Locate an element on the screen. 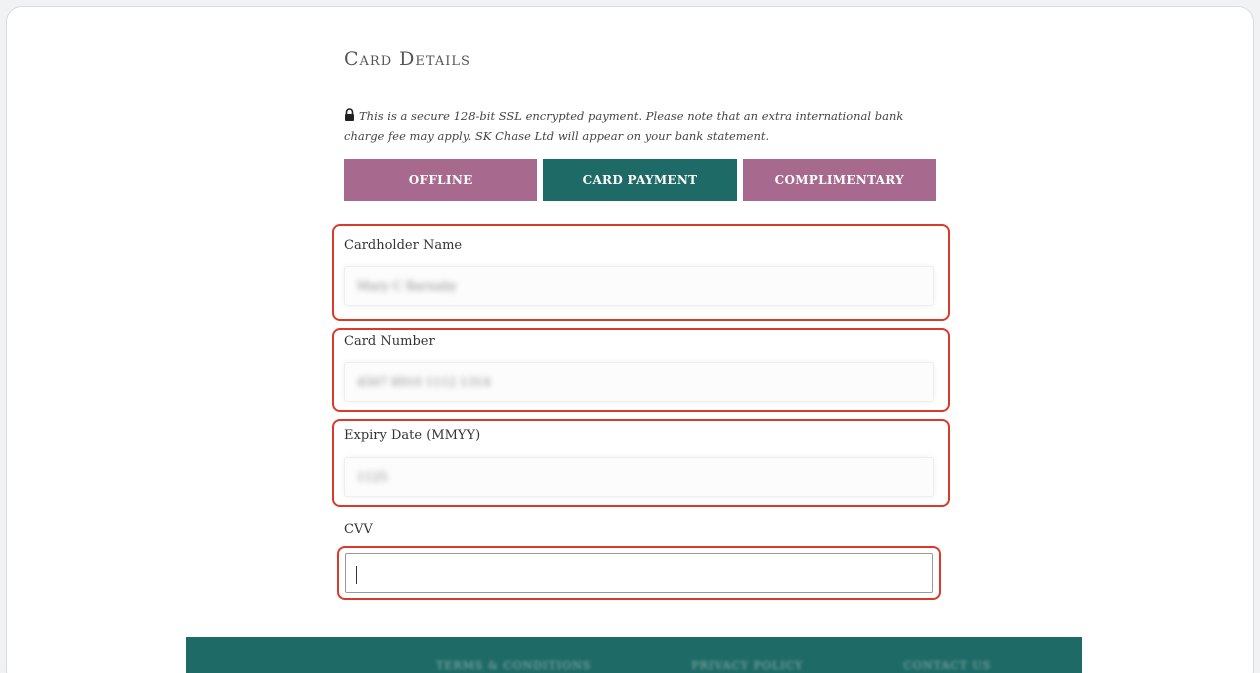 The image size is (1260, 673). payment-method-tabs: OFFLINE CARD PAYMENT COMPLIMENTARY is located at coordinates (640, 180).